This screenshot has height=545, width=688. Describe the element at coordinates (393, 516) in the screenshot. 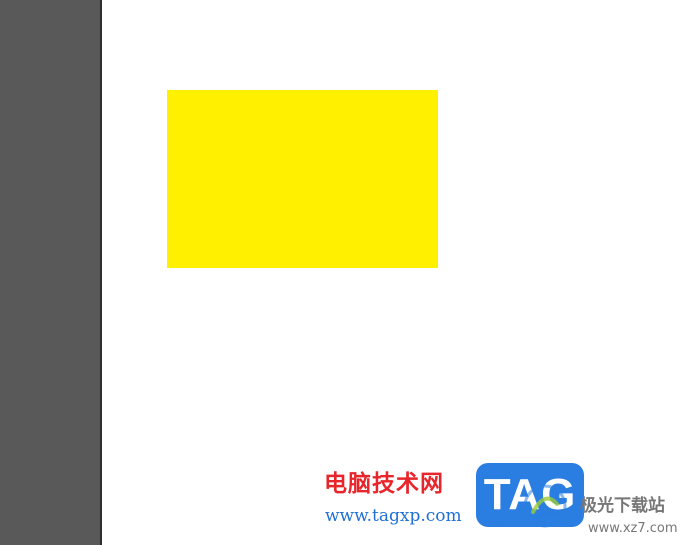

I see `watermark-site-url: www.tagxp.com` at that location.